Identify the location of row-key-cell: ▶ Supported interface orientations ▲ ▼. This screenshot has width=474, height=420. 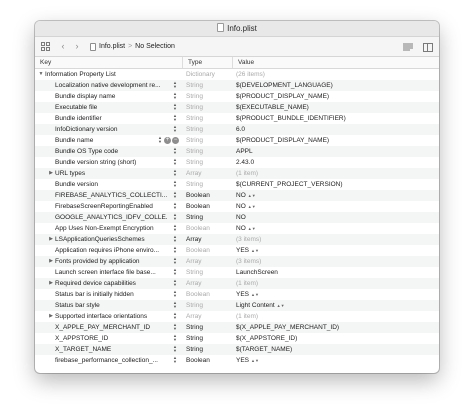
(108, 316).